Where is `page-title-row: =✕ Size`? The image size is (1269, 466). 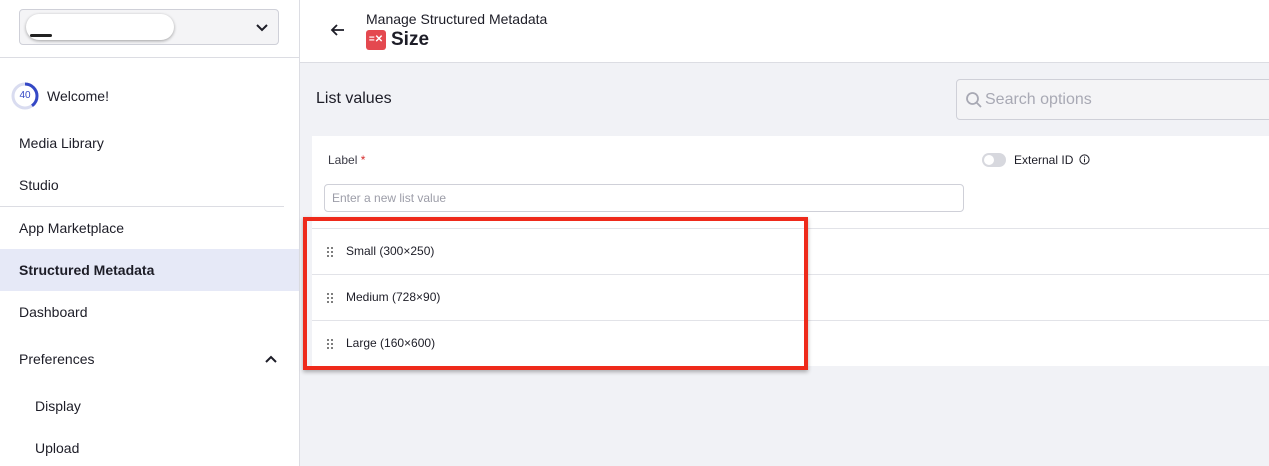 page-title-row: =✕ Size is located at coordinates (397, 40).